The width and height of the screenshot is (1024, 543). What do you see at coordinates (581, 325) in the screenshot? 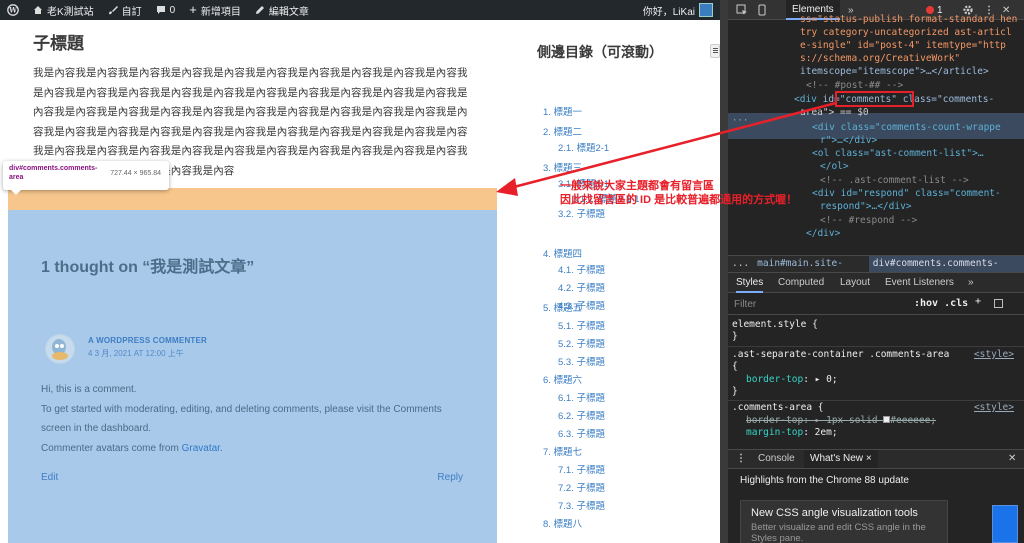
I see `toc-item: 5.1. 子標題` at bounding box center [581, 325].